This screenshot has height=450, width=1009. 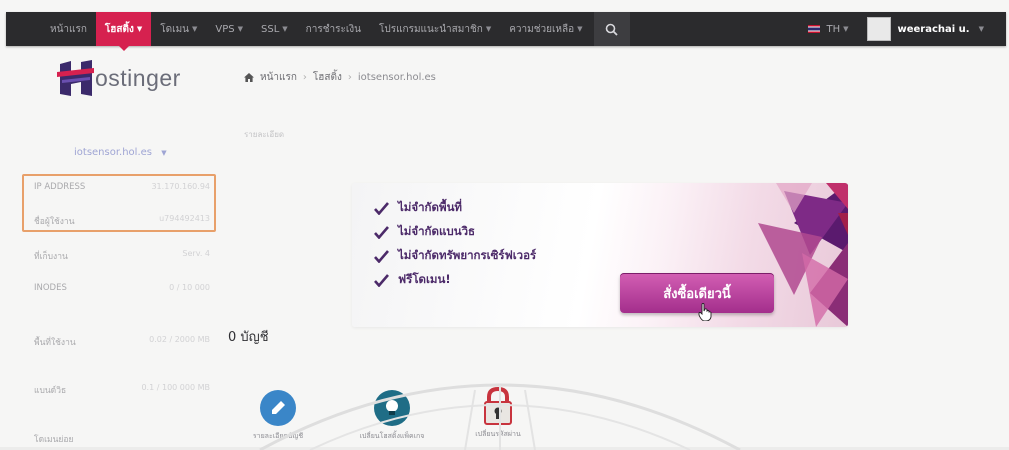 I want to click on breadcrumb-home: หน้าแรก, so click(x=278, y=77).